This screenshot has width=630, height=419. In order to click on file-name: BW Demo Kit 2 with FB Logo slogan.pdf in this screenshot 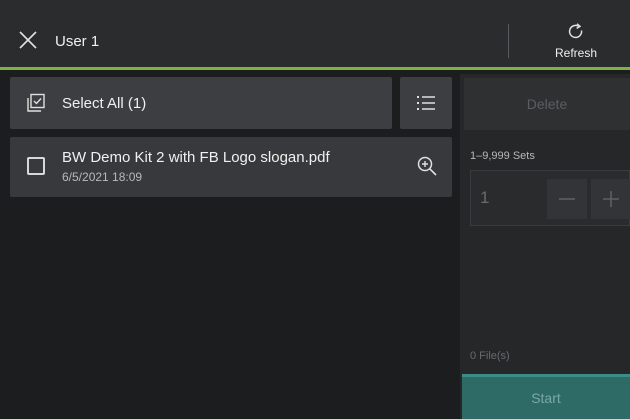, I will do `click(196, 157)`.